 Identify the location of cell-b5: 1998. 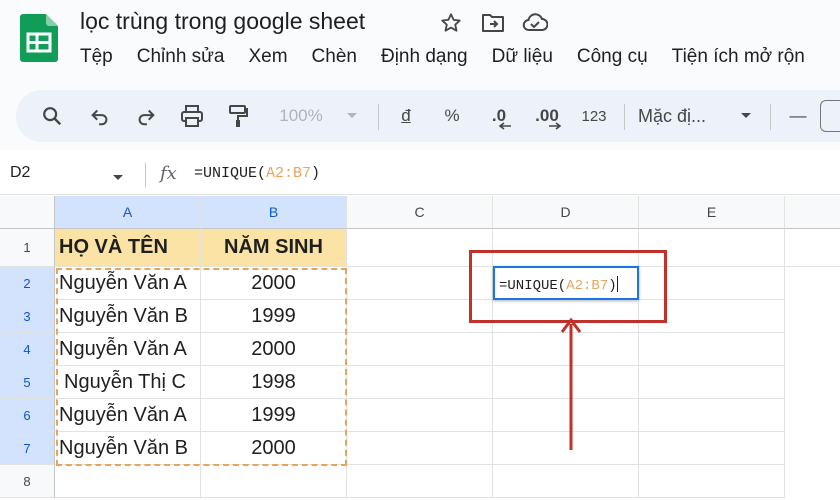
(274, 382).